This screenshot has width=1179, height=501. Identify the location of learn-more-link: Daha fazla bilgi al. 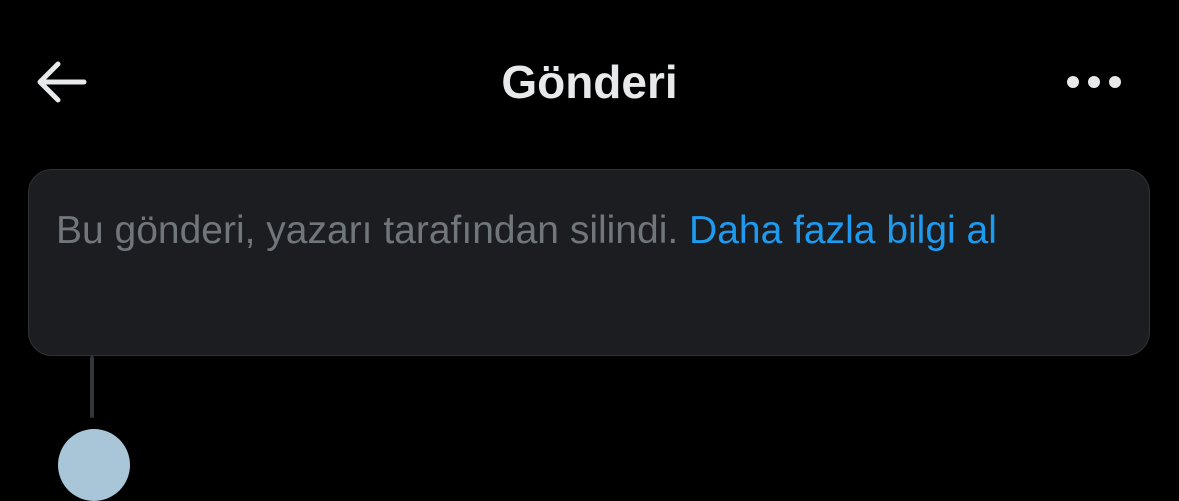
(843, 230).